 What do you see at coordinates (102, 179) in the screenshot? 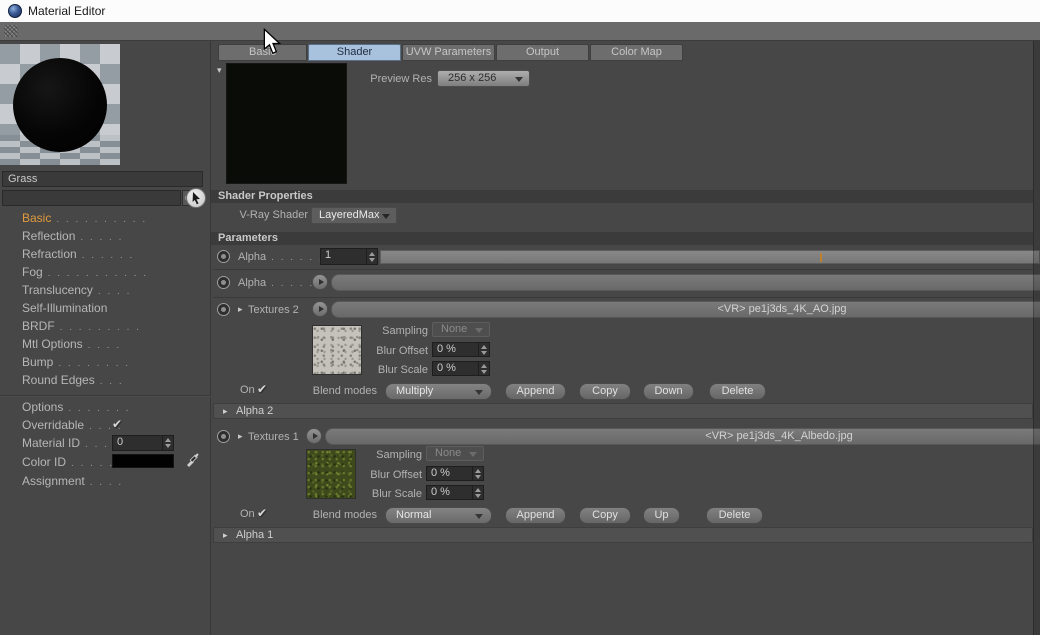
I see `material-name-input: Grass` at bounding box center [102, 179].